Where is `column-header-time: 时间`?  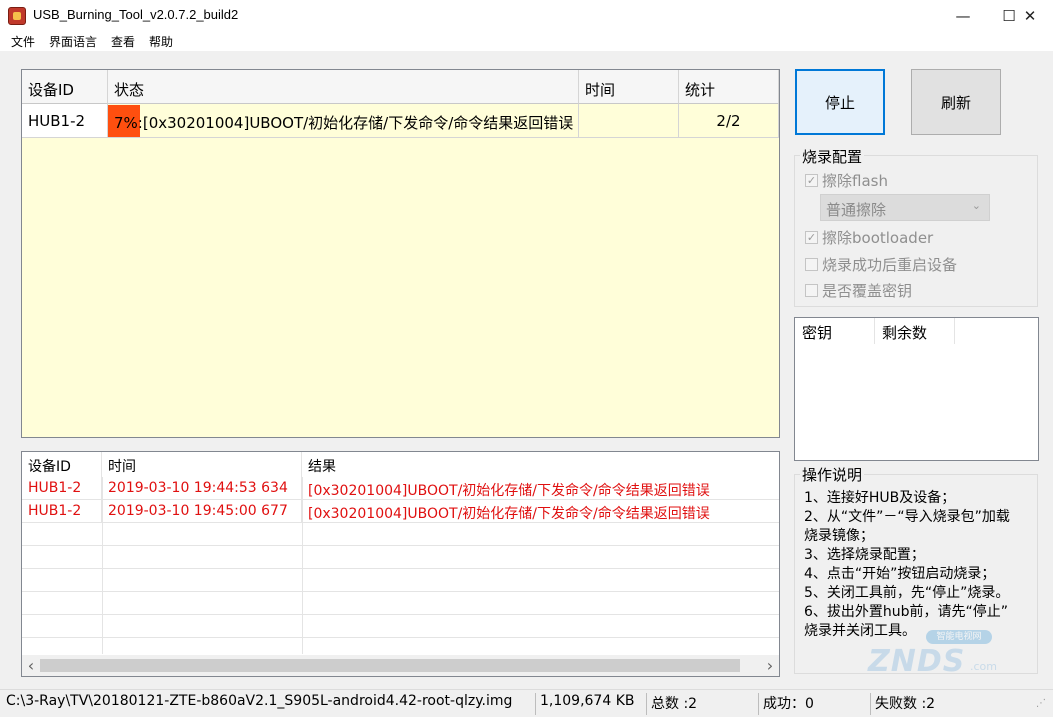
column-header-time: 时间 is located at coordinates (629, 87).